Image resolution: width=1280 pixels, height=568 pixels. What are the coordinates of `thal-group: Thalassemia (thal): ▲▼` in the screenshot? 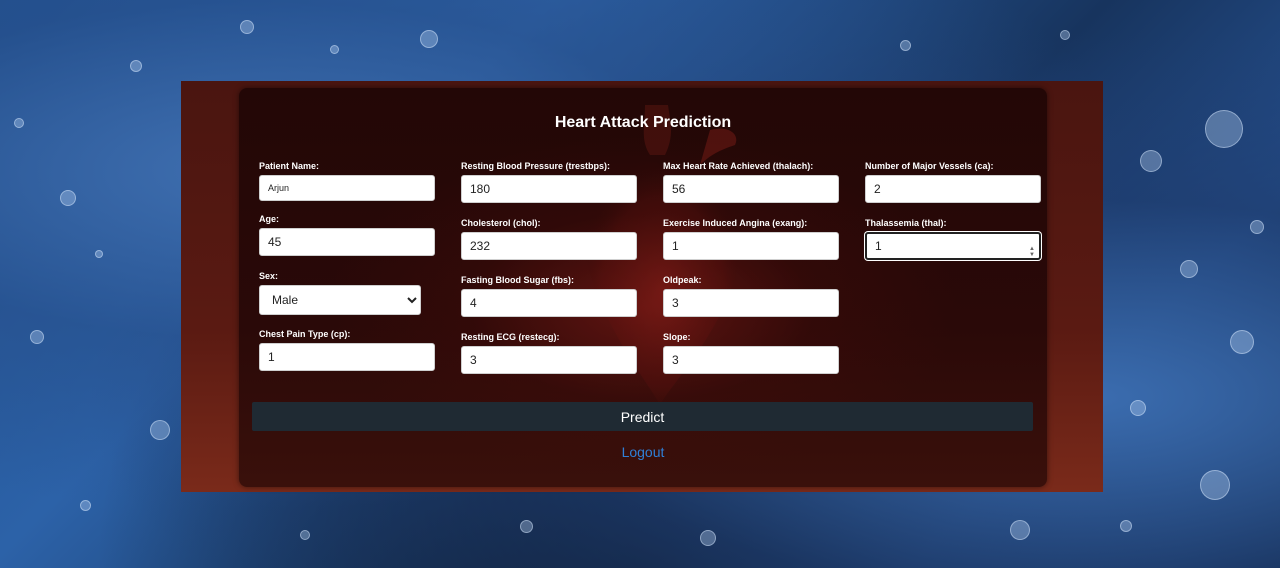 It's located at (953, 239).